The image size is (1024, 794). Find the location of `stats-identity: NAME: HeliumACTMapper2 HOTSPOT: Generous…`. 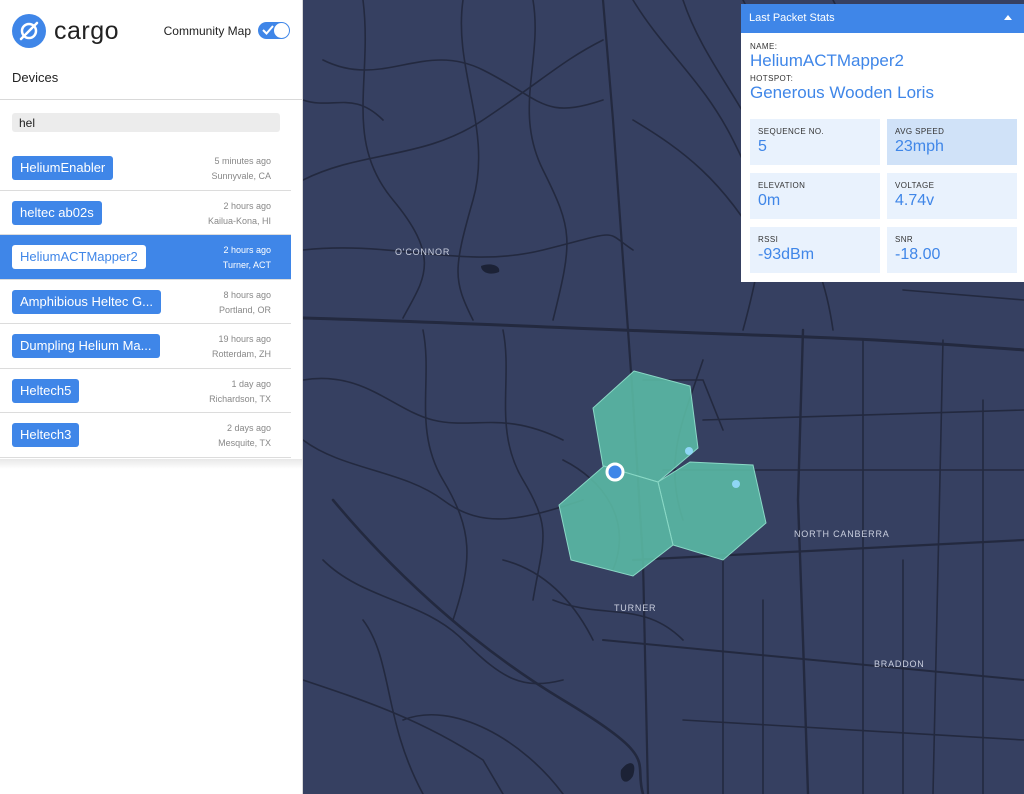

stats-identity: NAME: HeliumACTMapper2 HOTSPOT: Generous… is located at coordinates (842, 72).